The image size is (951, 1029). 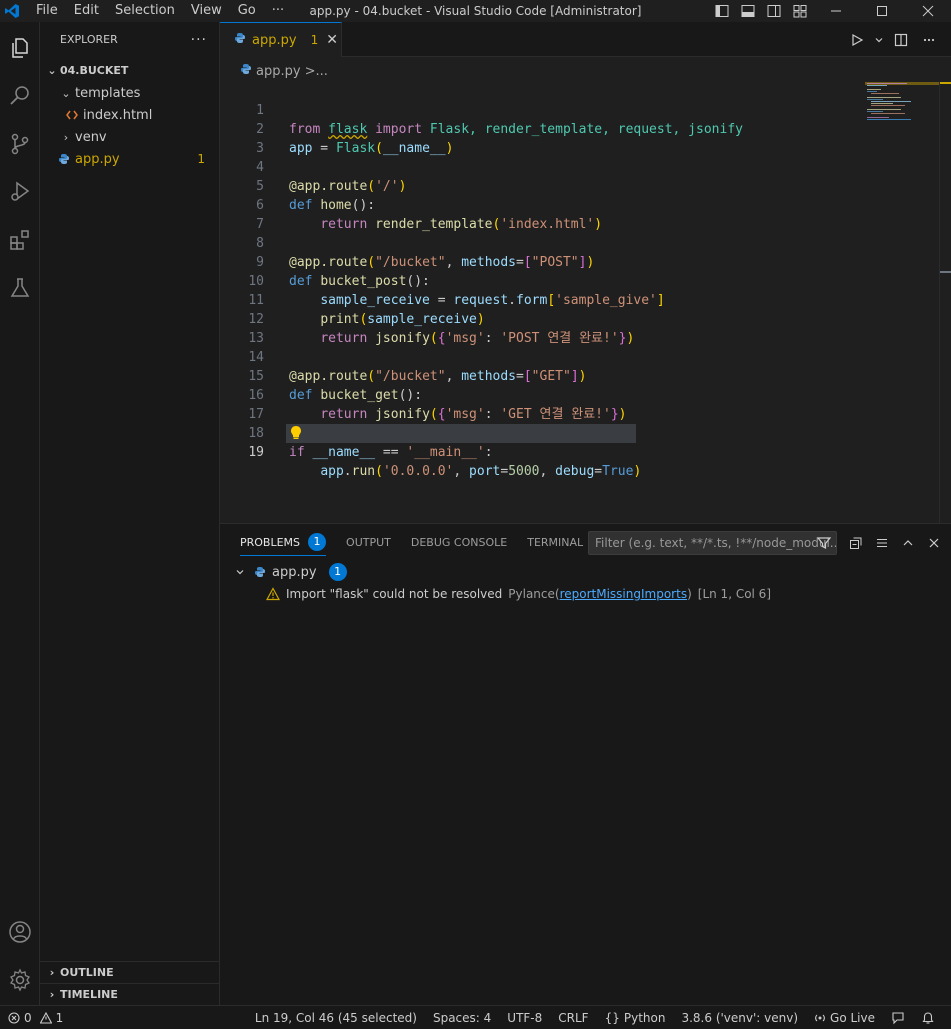 What do you see at coordinates (317, 542) in the screenshot?
I see `problems-count-badge: 1` at bounding box center [317, 542].